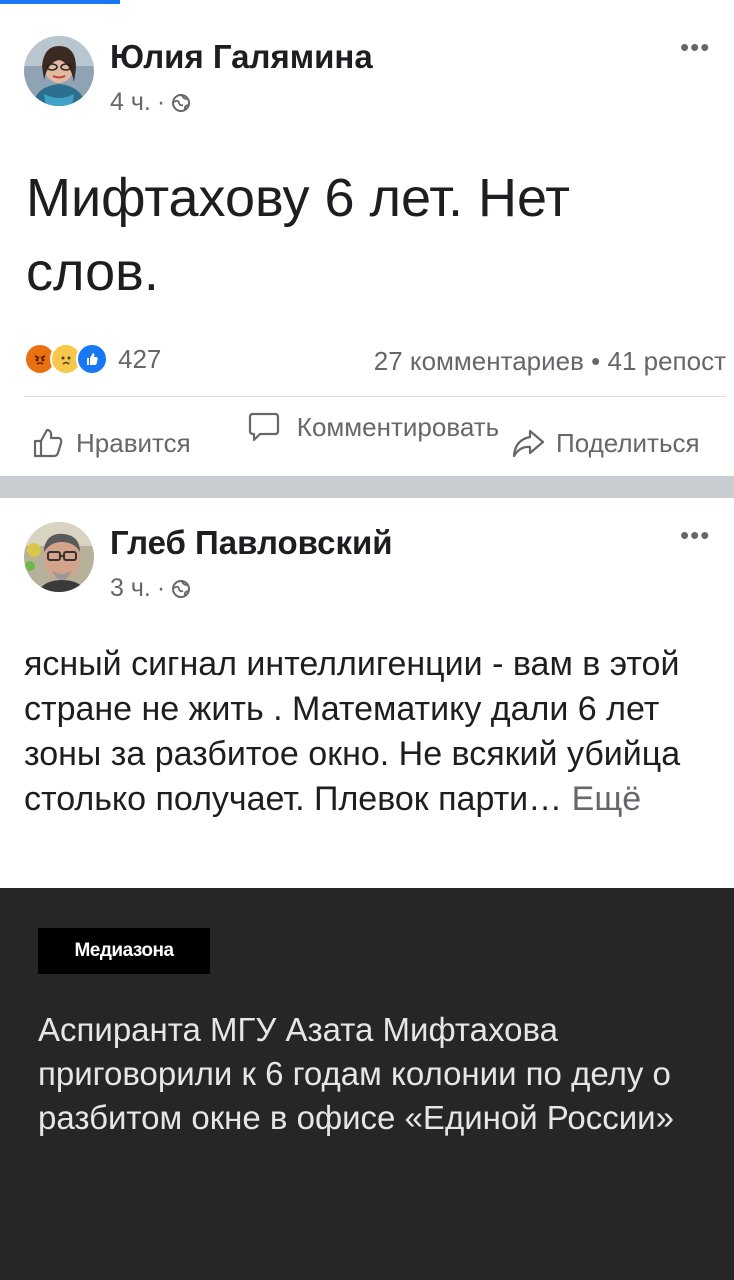 This screenshot has width=734, height=1280. What do you see at coordinates (60, 2) in the screenshot?
I see `active-tab-indicator` at bounding box center [60, 2].